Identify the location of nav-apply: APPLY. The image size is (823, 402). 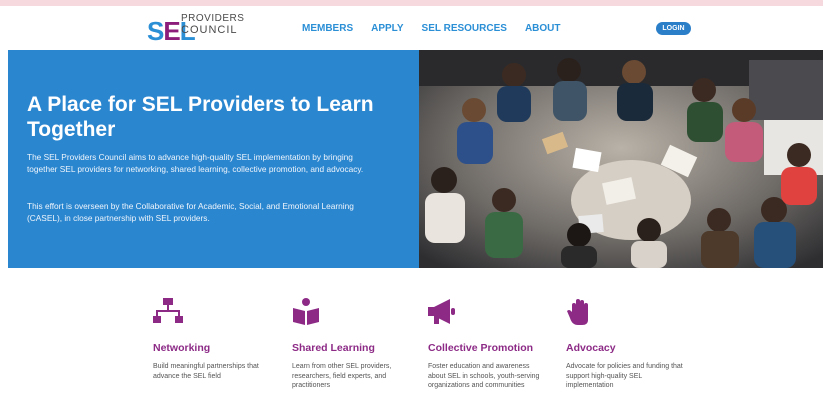
(387, 28).